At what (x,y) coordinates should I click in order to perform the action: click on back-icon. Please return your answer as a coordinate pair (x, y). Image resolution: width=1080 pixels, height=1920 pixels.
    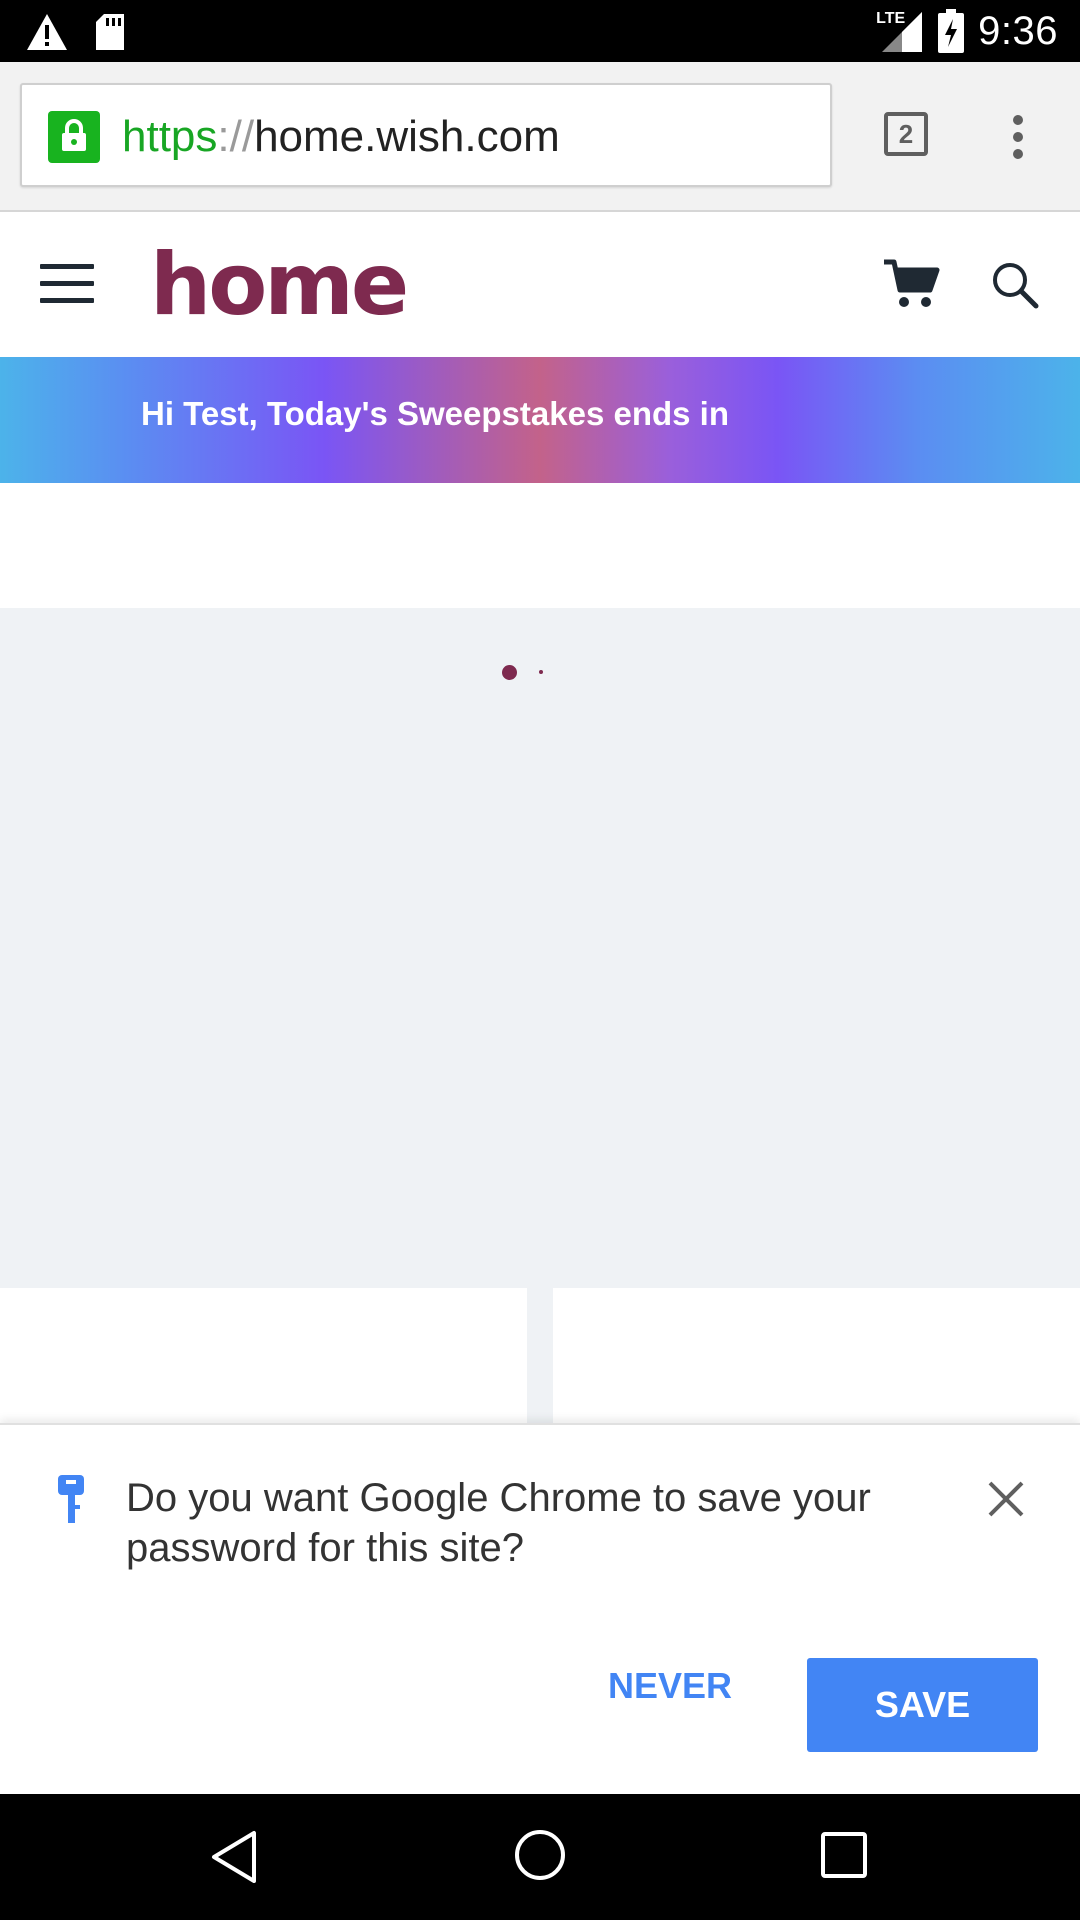
    Looking at the image, I should click on (234, 1857).